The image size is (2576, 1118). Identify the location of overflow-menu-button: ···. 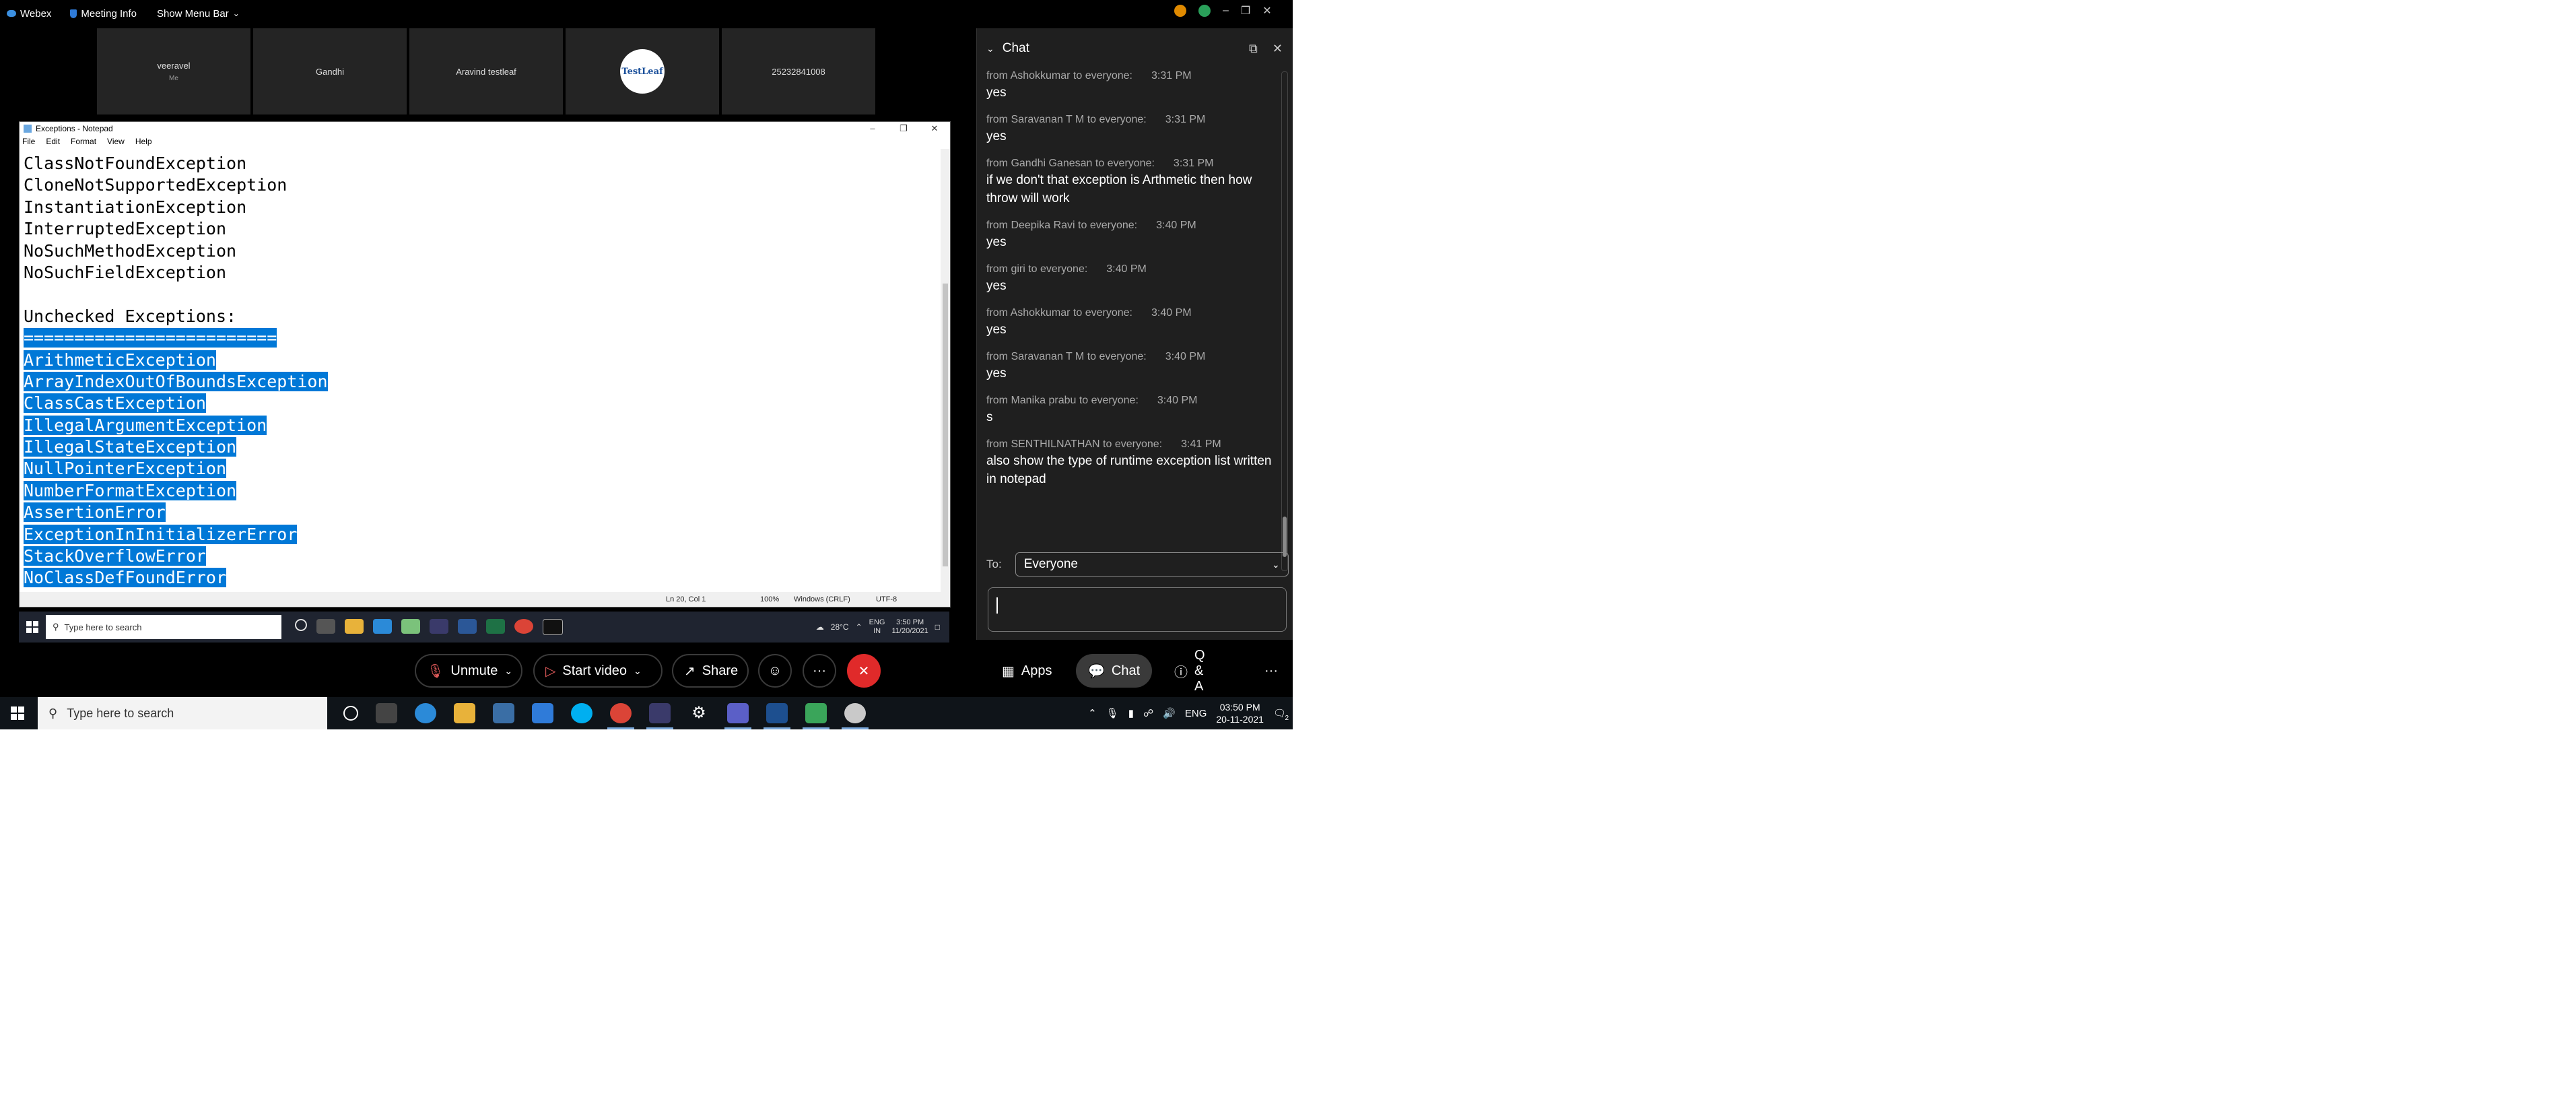
(1271, 671).